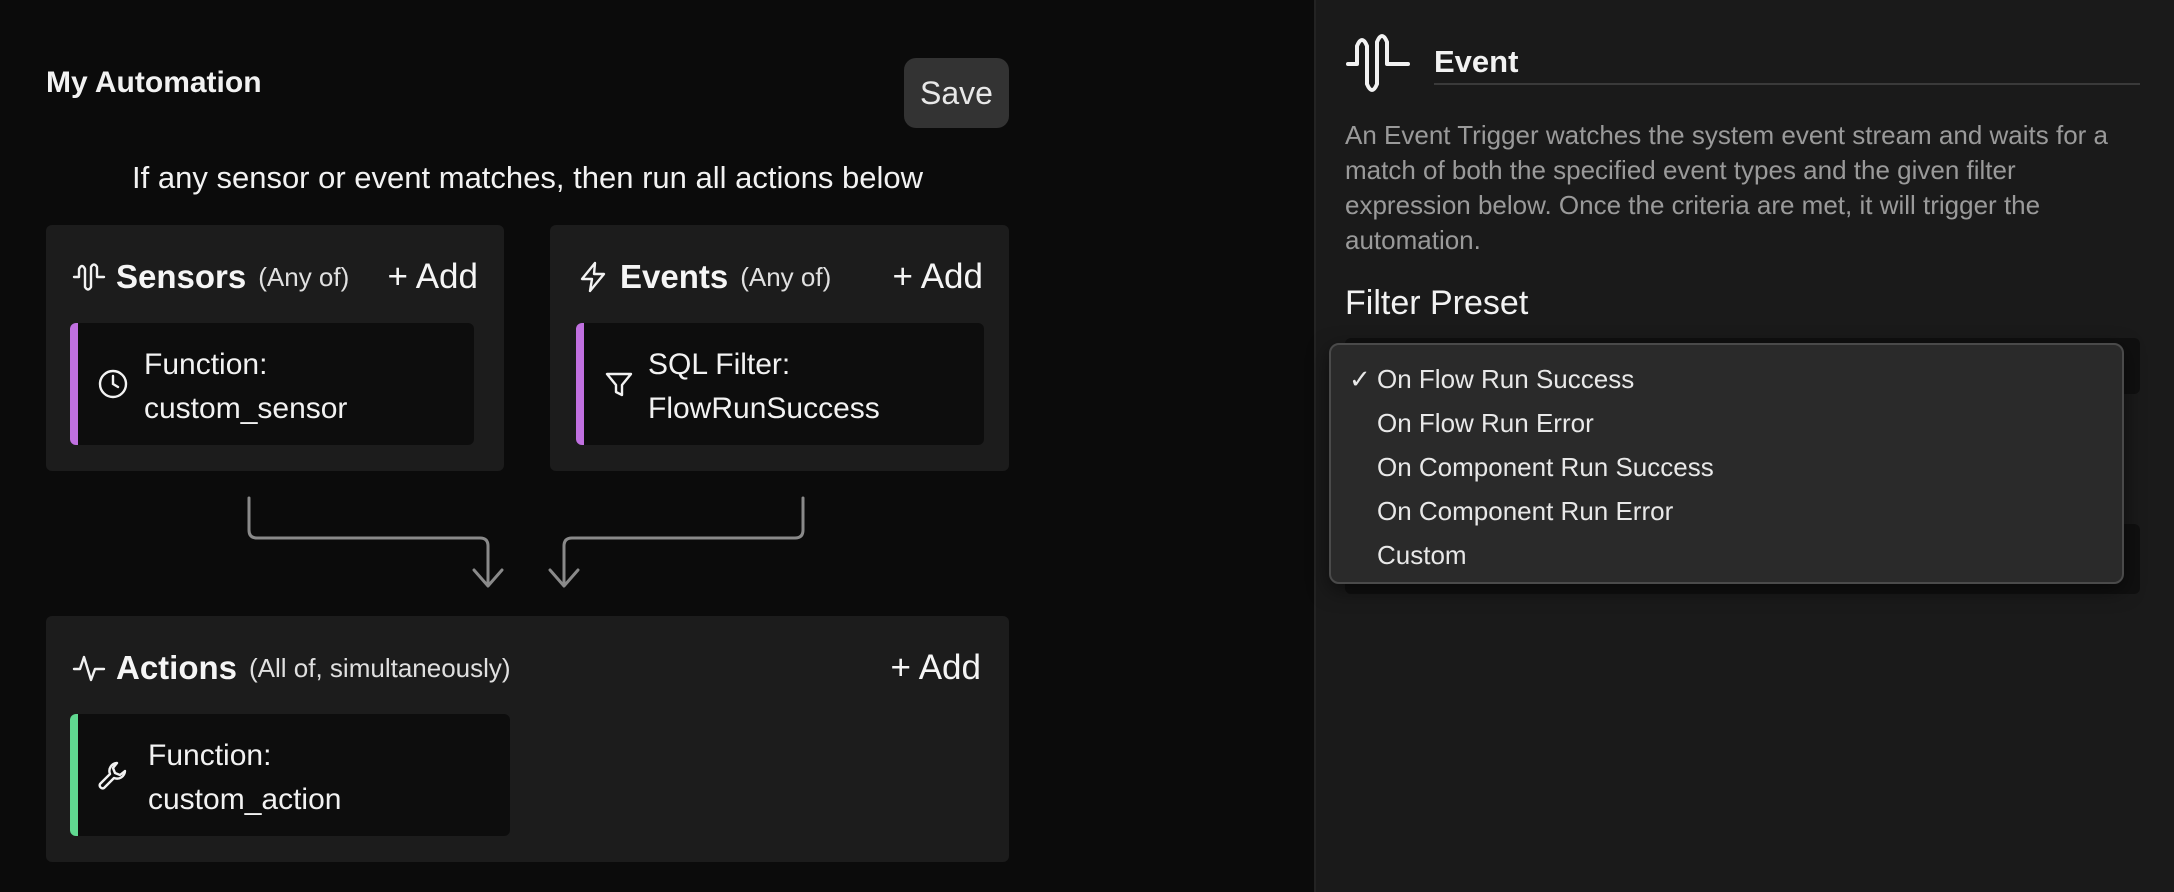 This screenshot has width=2174, height=892. I want to click on title-divider, so click(1787, 84).